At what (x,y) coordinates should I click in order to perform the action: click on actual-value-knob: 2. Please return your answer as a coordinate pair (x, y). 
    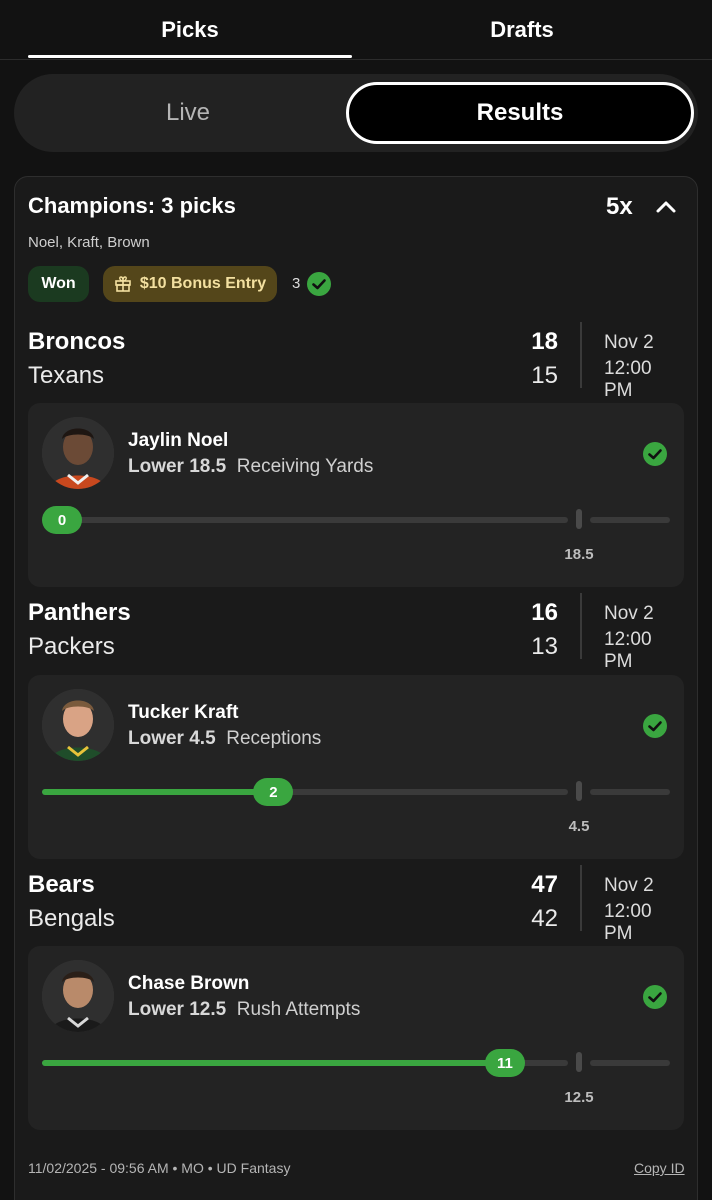
    Looking at the image, I should click on (273, 792).